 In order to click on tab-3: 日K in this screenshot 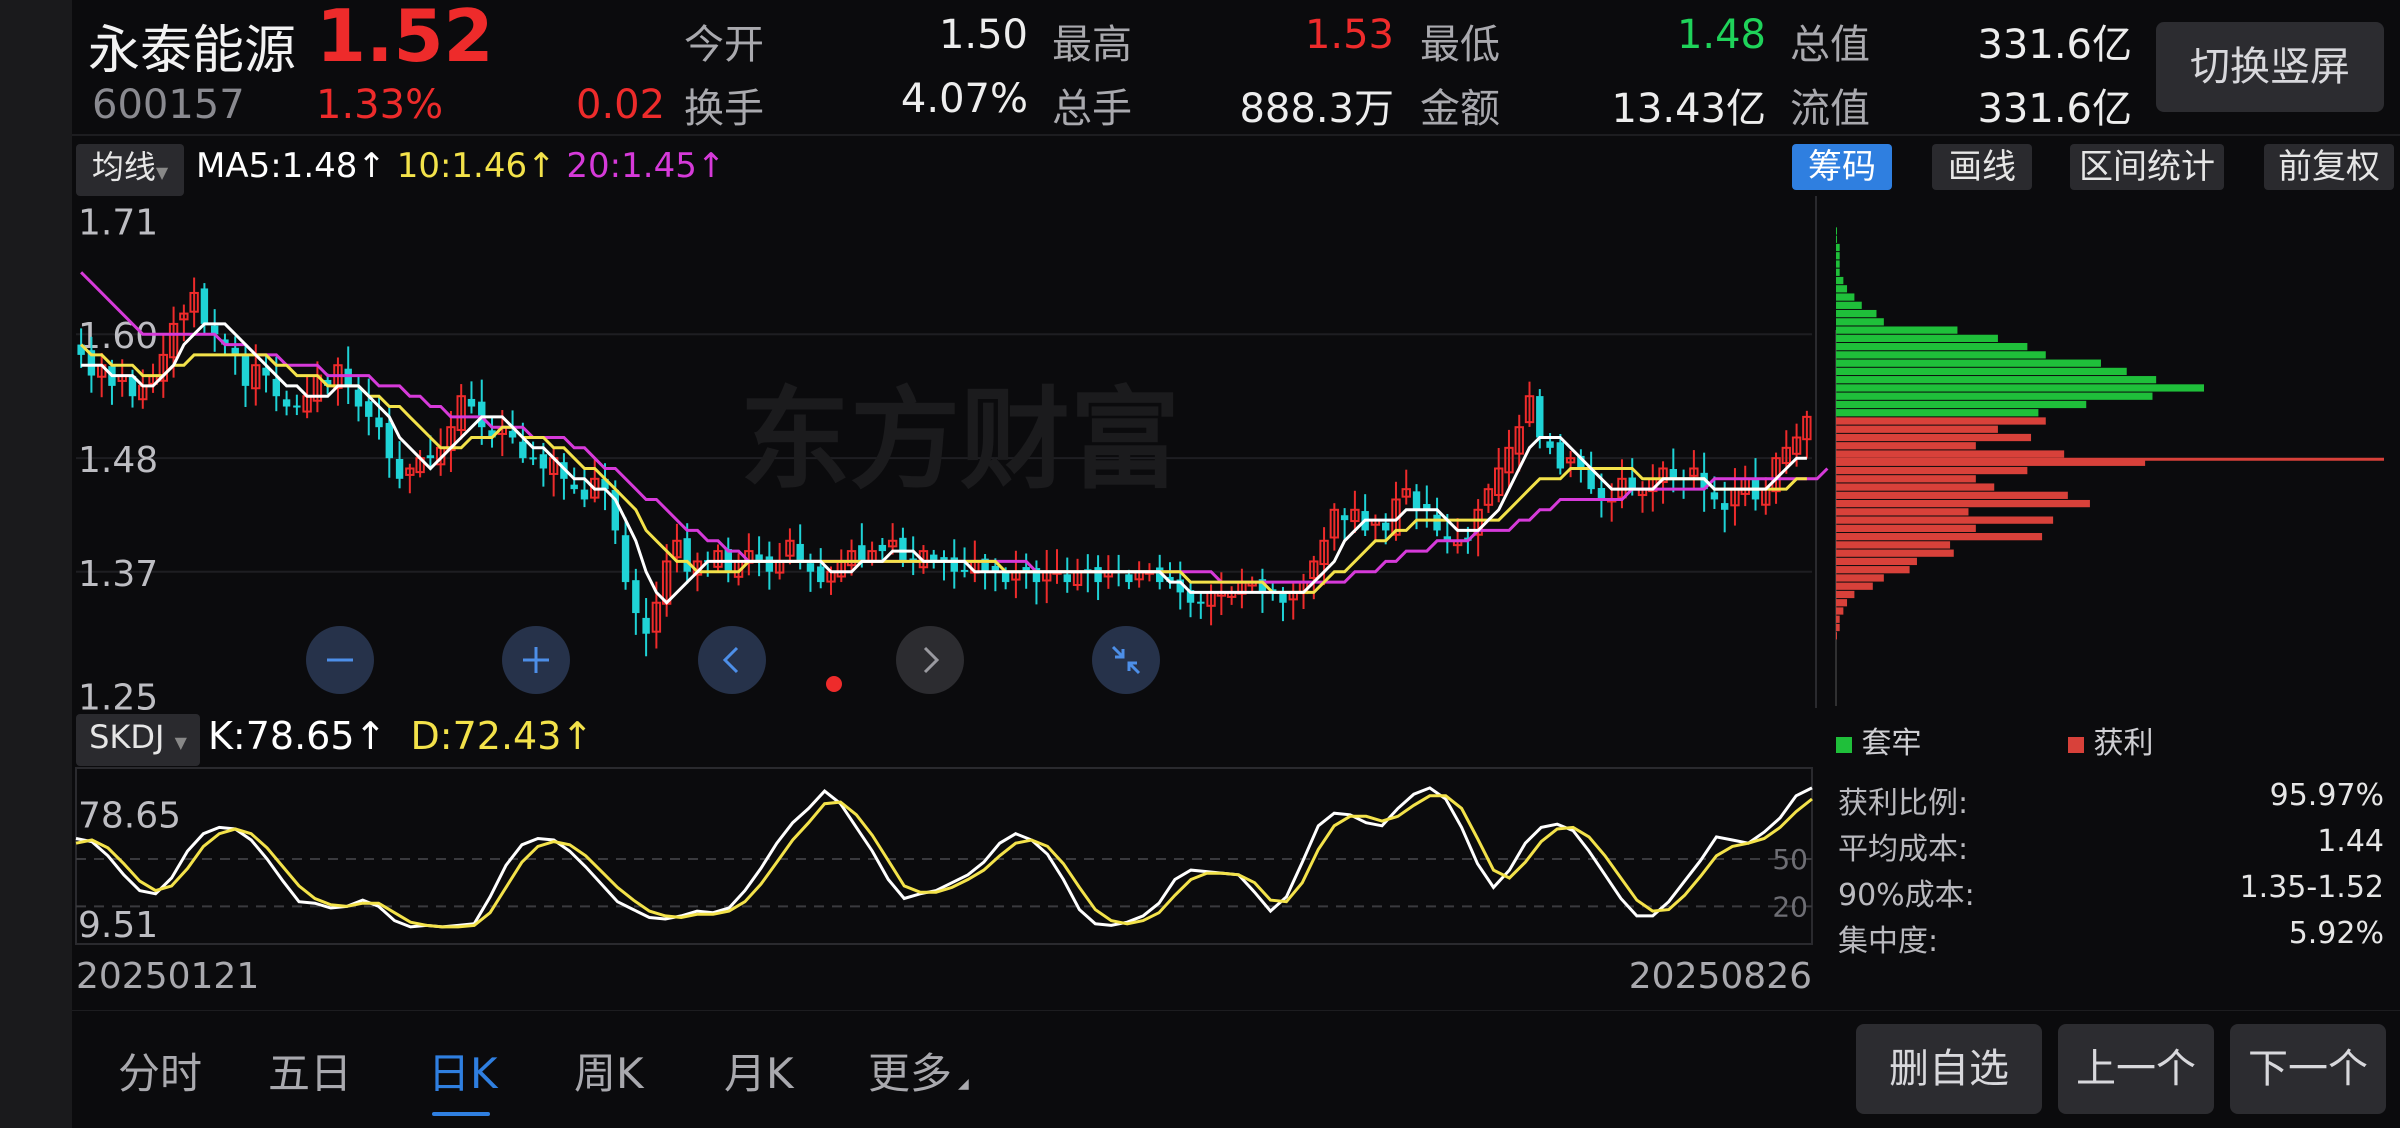, I will do `click(463, 1070)`.